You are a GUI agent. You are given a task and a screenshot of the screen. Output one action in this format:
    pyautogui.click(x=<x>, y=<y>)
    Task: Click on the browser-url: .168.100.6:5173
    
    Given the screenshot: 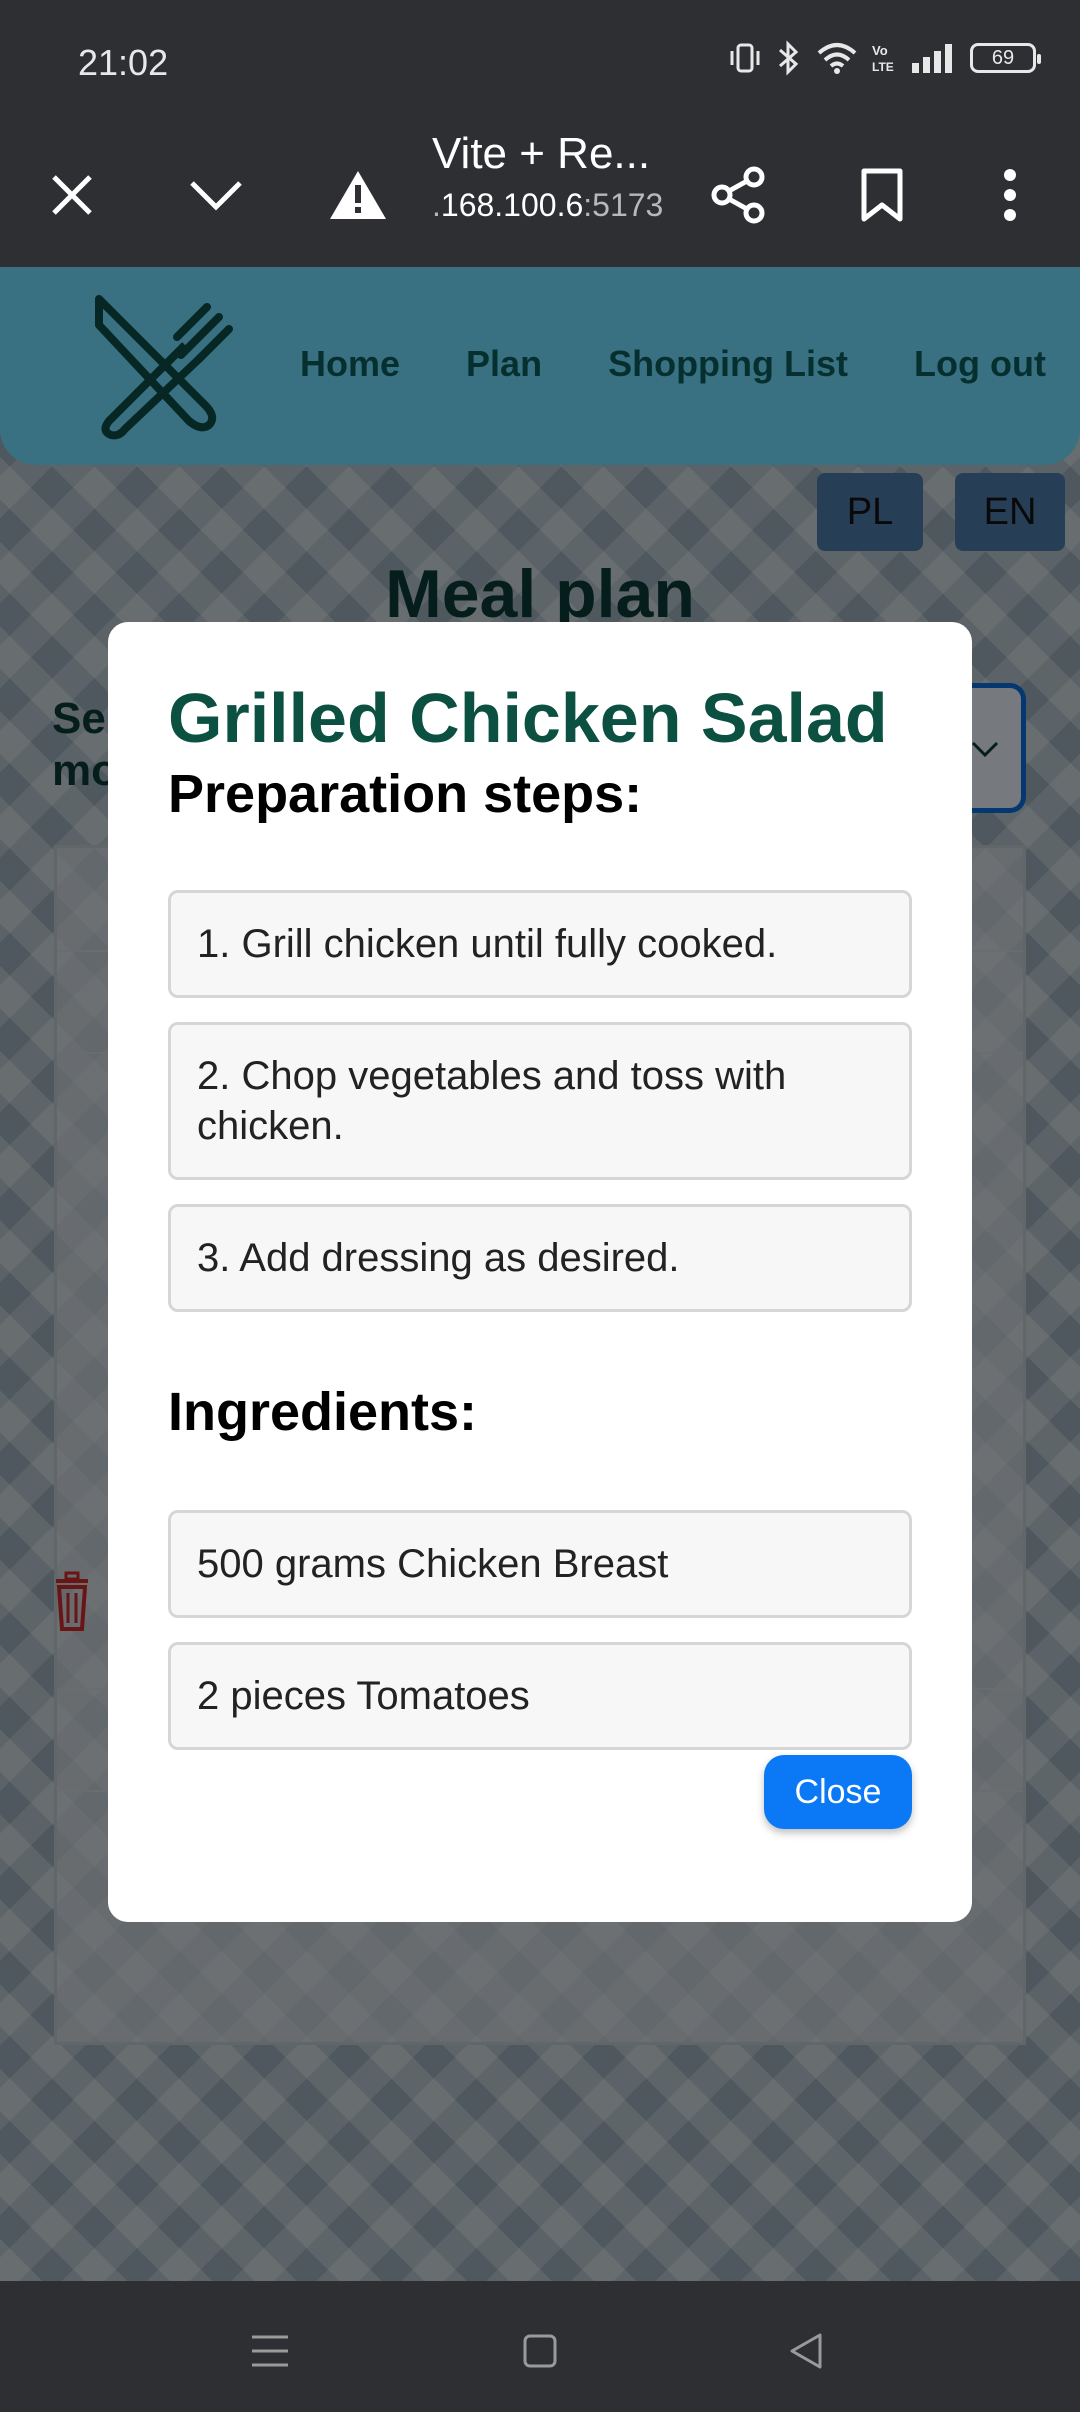 What is the action you would take?
    pyautogui.click(x=552, y=205)
    